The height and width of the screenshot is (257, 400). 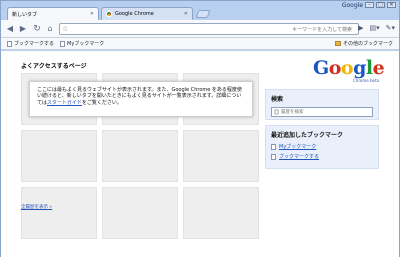 I want to click on toolbar-menus: ▶ ▤▾ ✎▾, so click(x=376, y=28).